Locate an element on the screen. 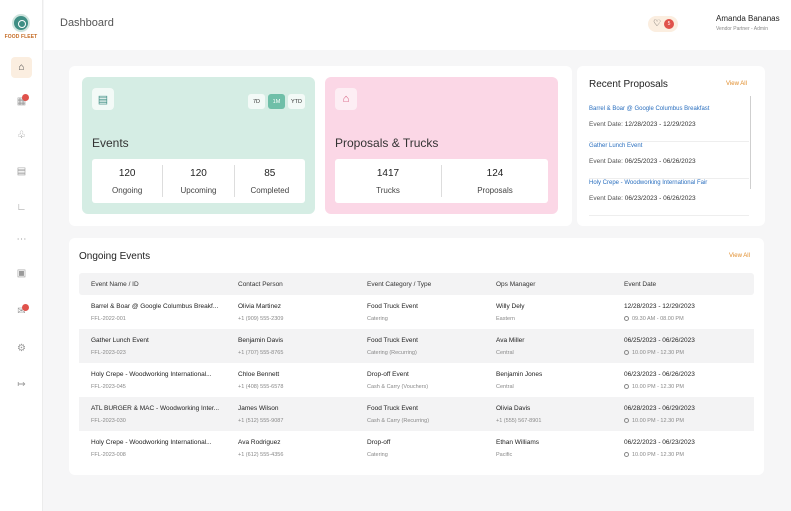  sidebar-item-tools: ∟ is located at coordinates (21, 207).